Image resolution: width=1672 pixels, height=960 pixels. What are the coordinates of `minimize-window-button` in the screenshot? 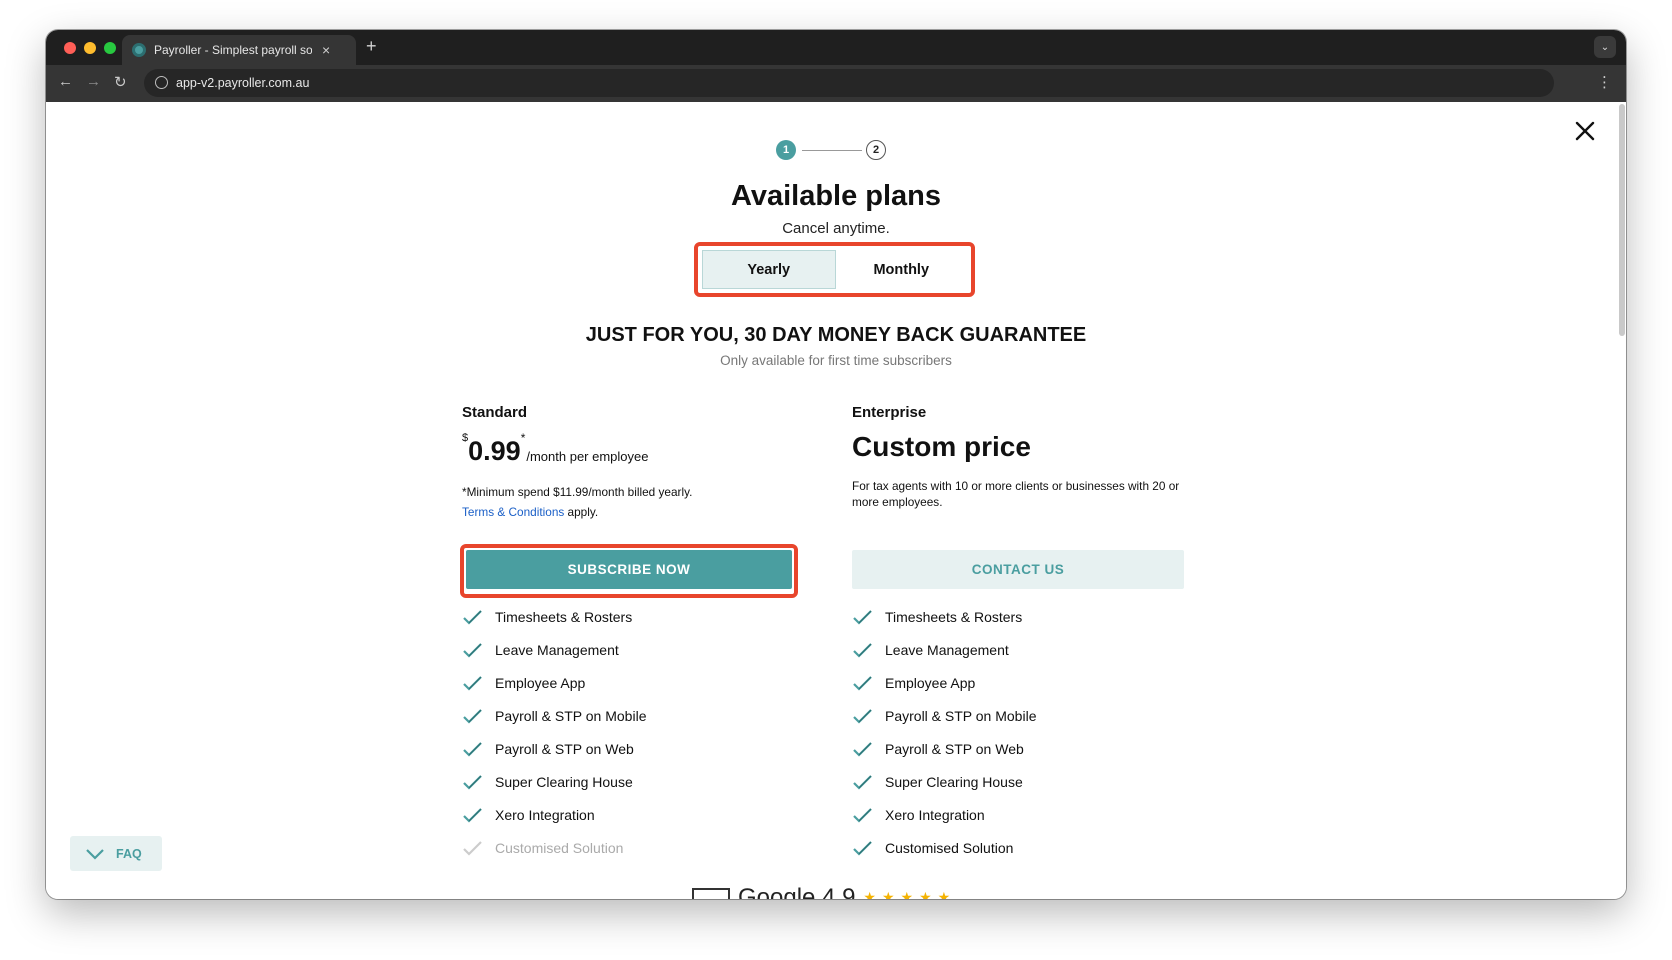 It's located at (90, 48).